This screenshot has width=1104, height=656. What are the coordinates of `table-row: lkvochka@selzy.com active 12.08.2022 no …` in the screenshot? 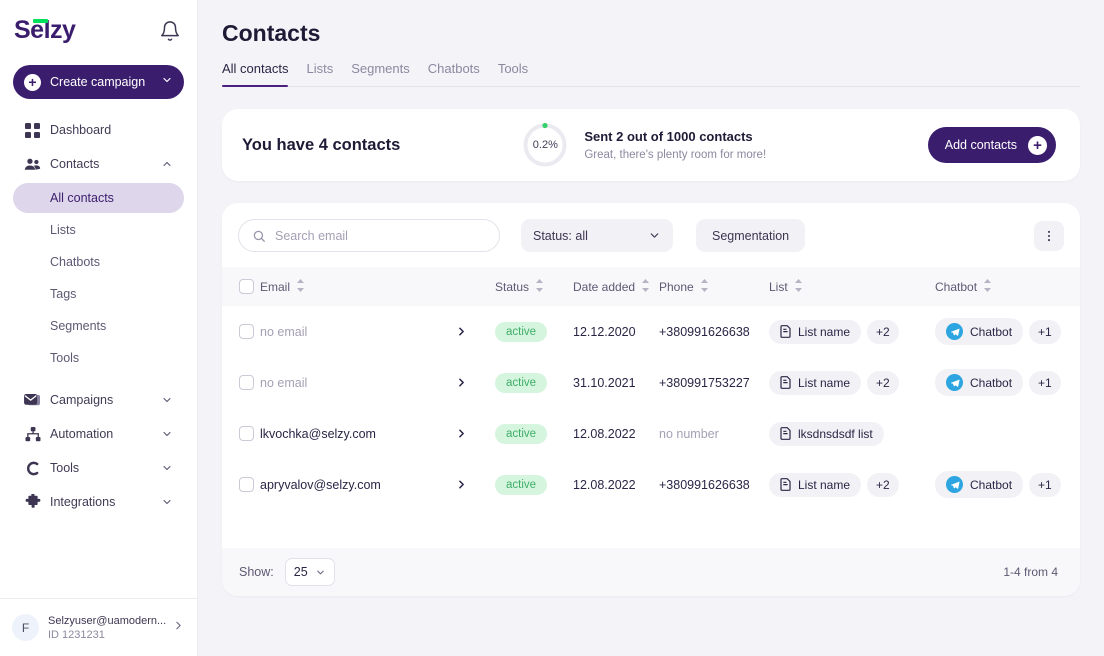 It's located at (651, 433).